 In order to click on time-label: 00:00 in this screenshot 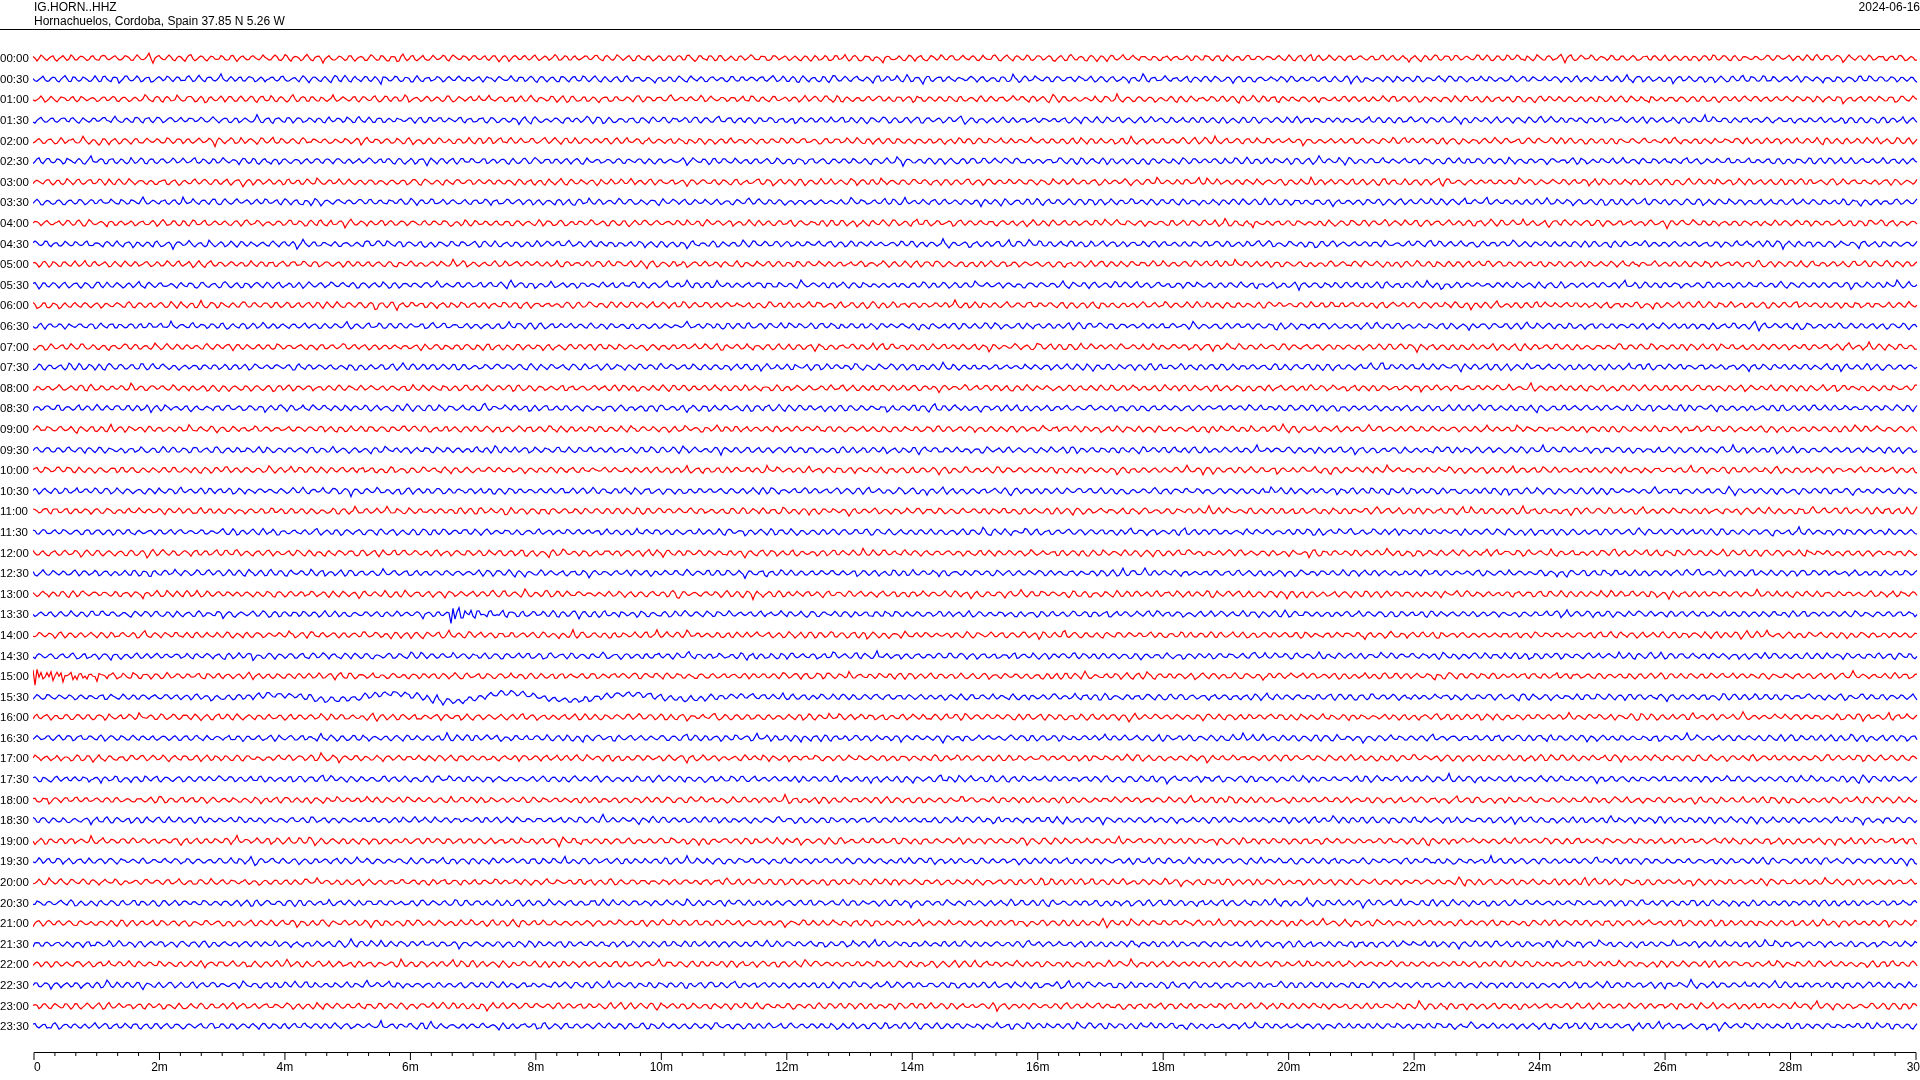, I will do `click(15, 58)`.